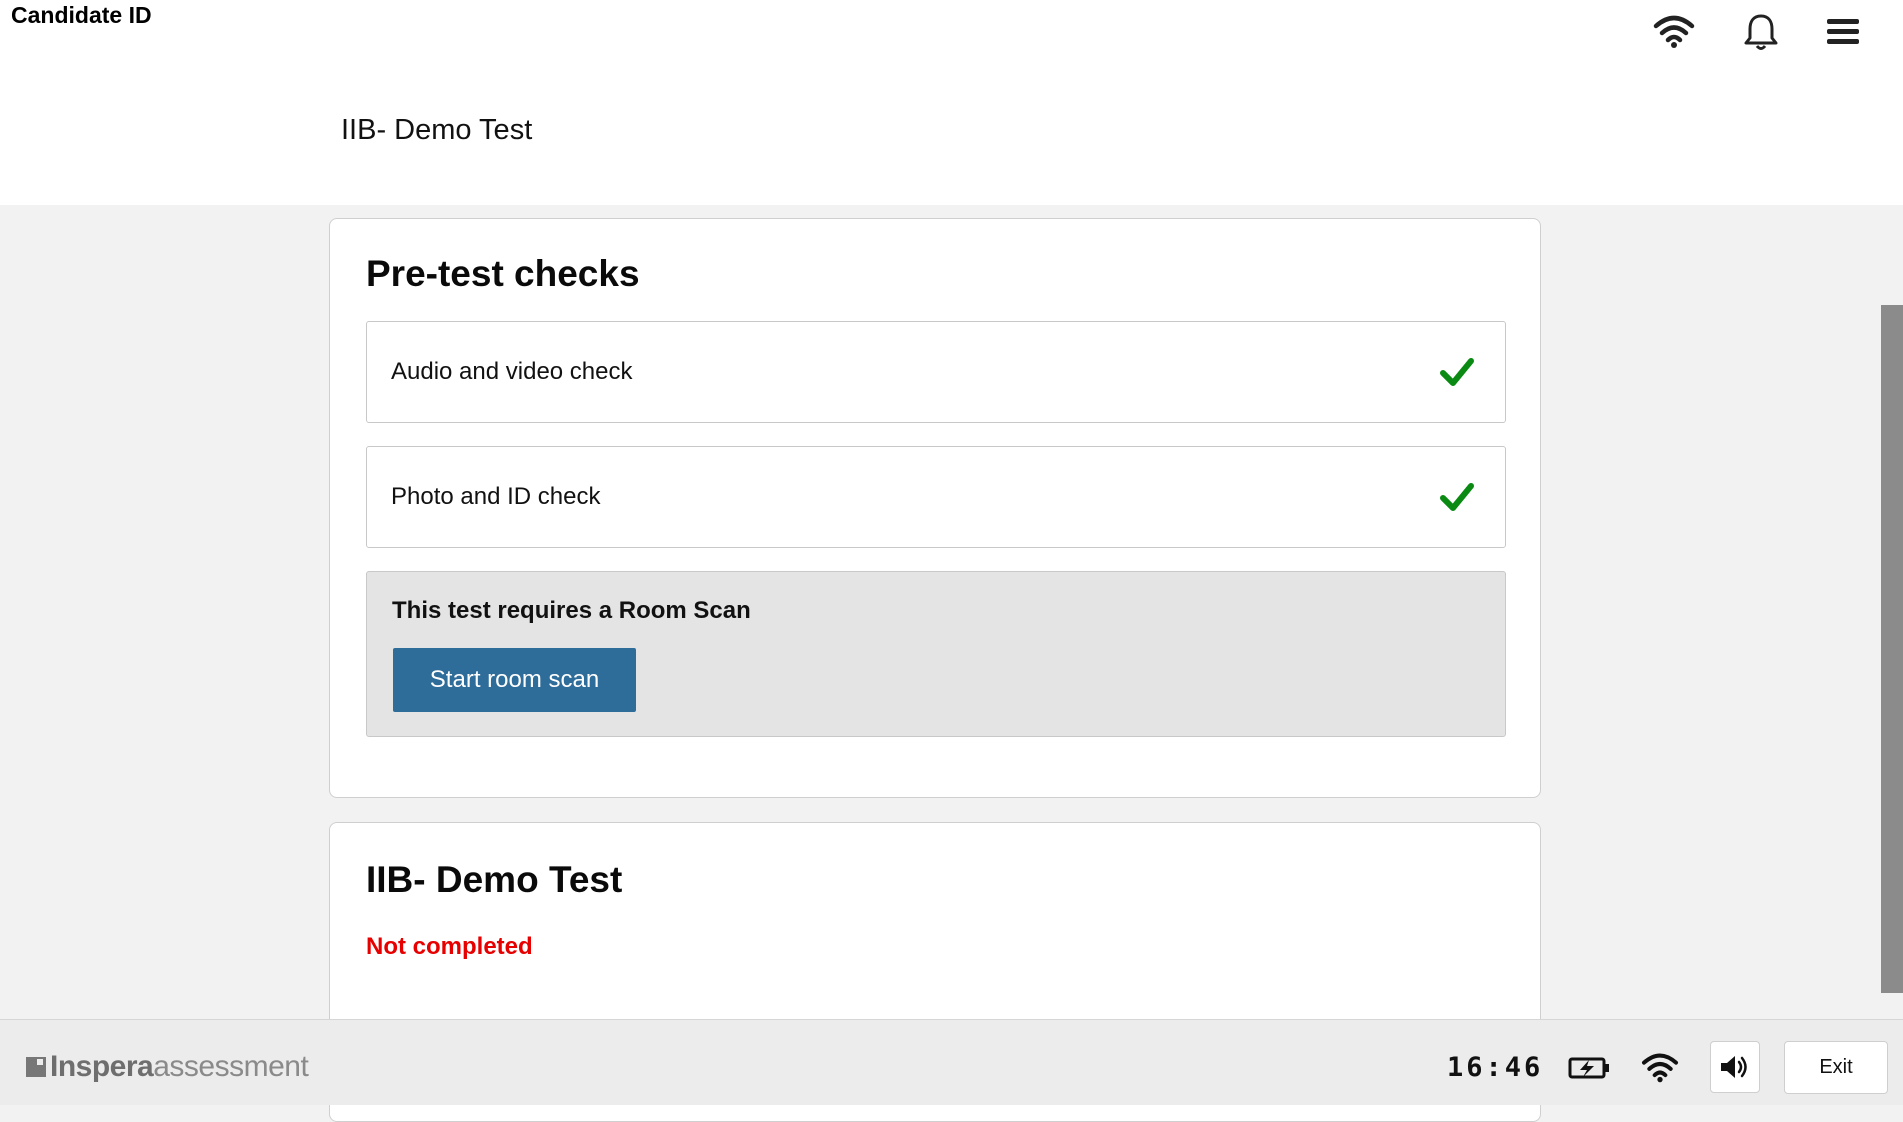 The image size is (1903, 1122). What do you see at coordinates (1843, 32) in the screenshot?
I see `menu-icon` at bounding box center [1843, 32].